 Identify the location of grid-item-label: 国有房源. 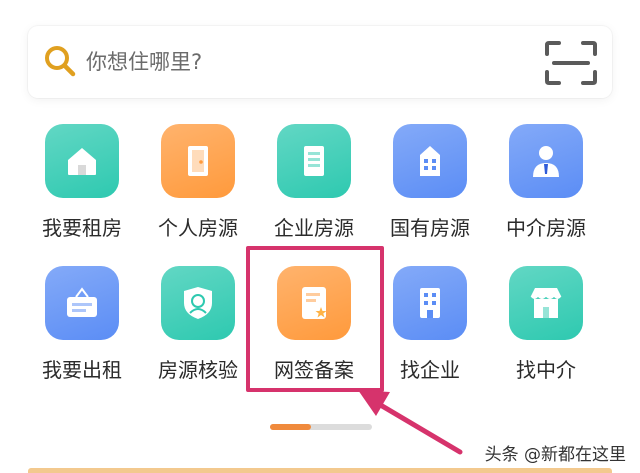
(430, 228).